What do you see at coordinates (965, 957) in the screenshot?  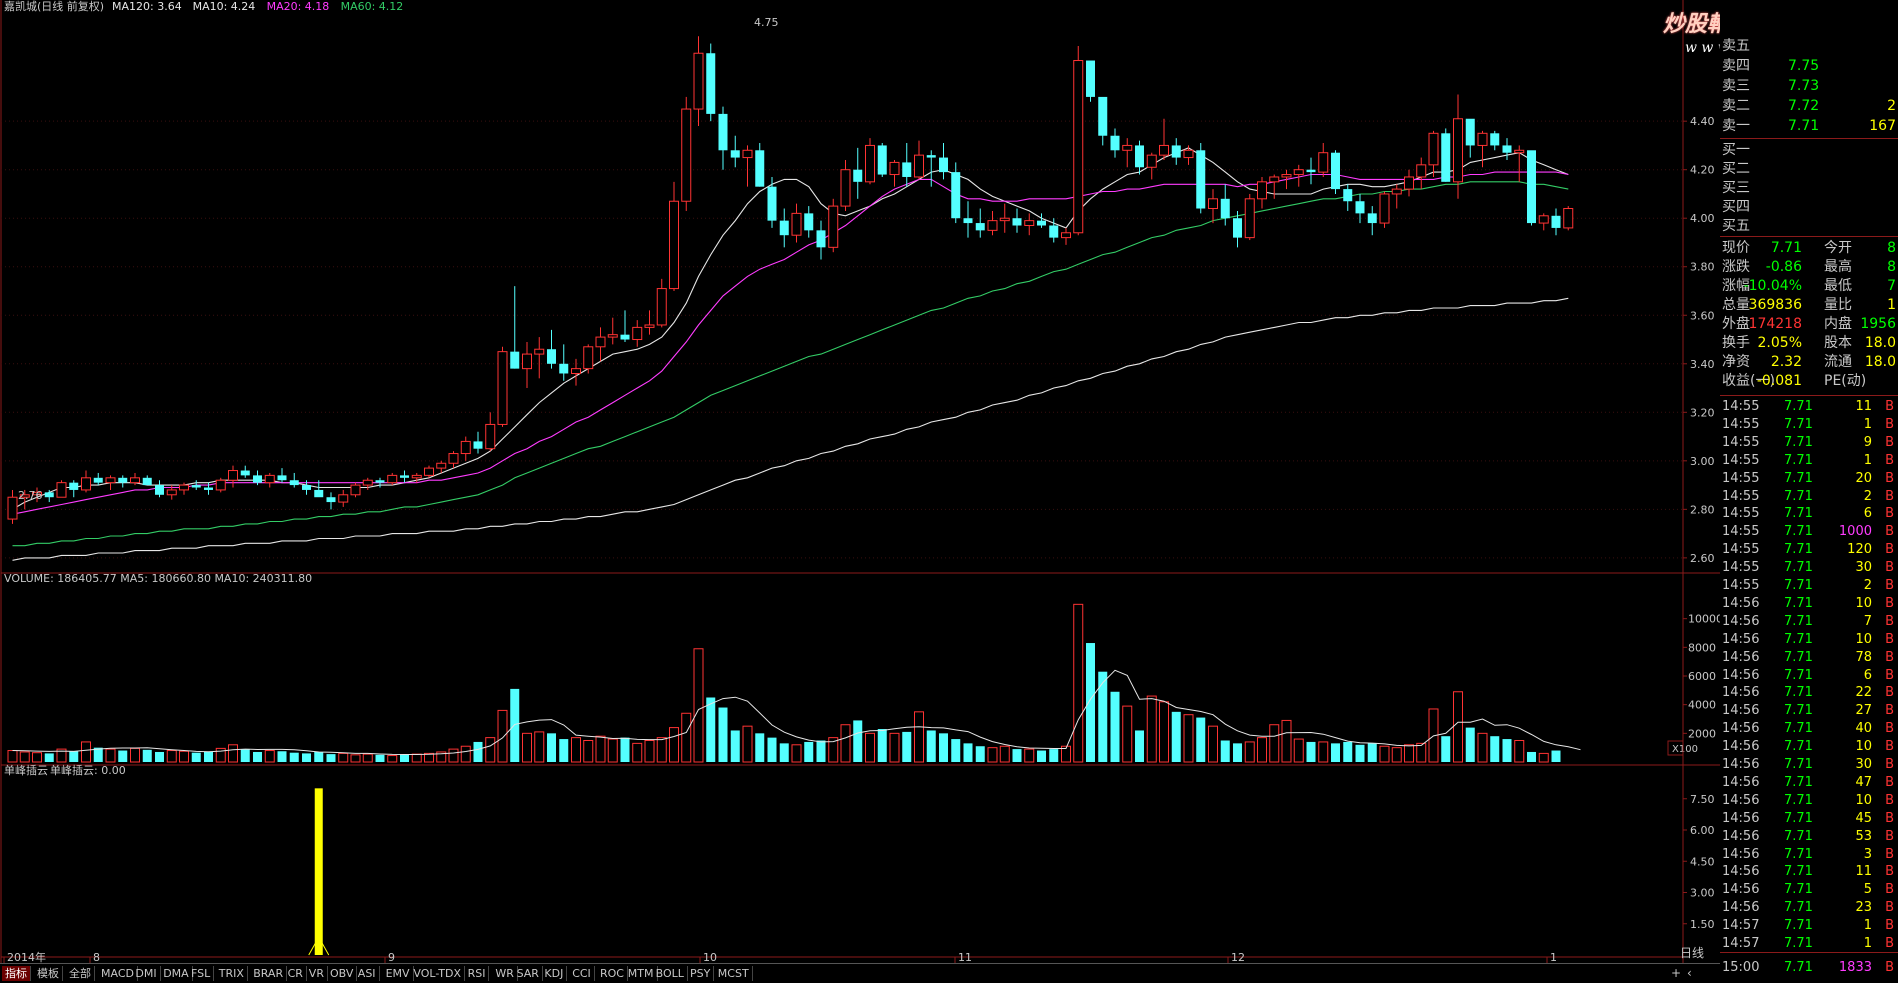 I see `date-label: 11` at bounding box center [965, 957].